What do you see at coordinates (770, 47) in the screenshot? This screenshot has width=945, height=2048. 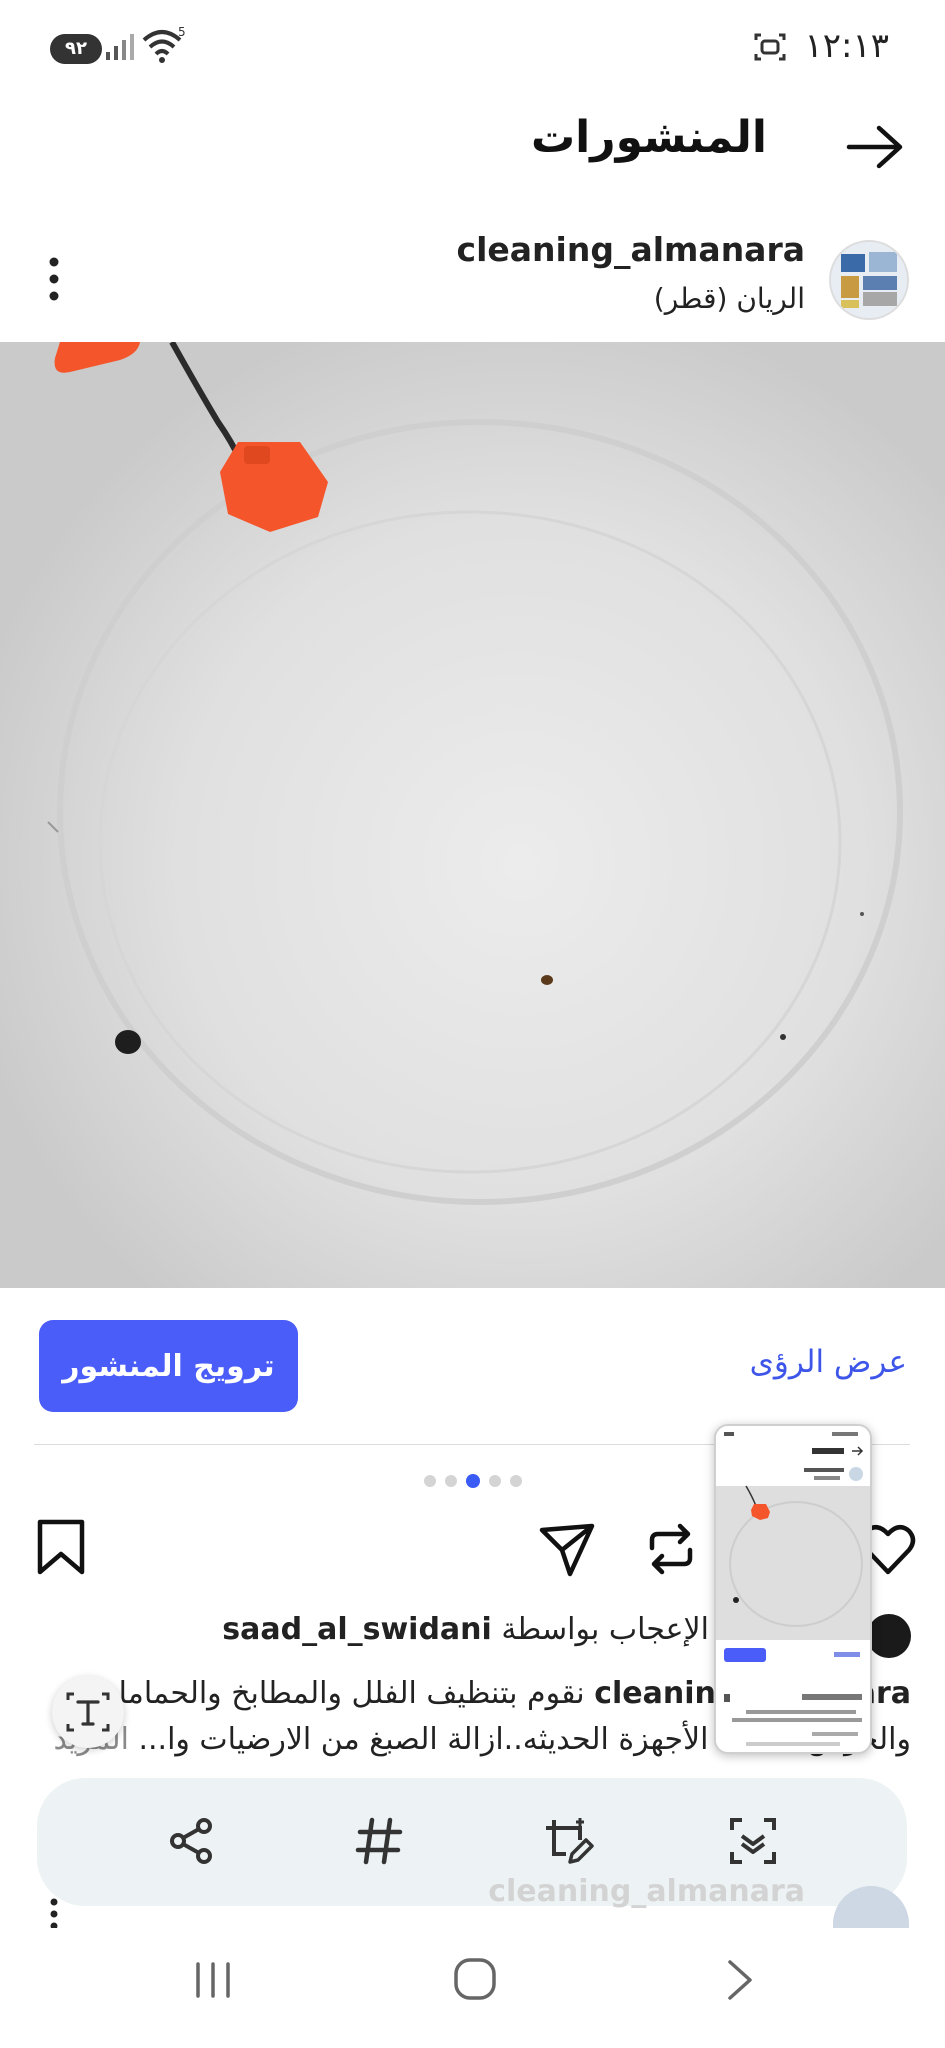 I see `screen-record-icon` at bounding box center [770, 47].